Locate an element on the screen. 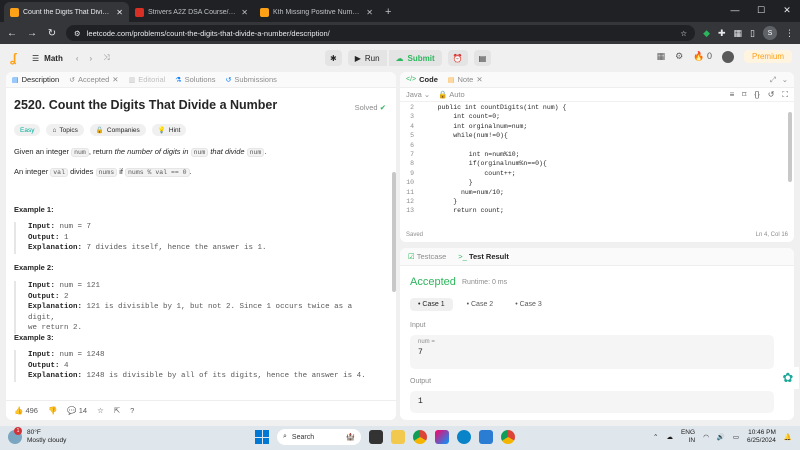  run-button: ▶ Run is located at coordinates (367, 58).